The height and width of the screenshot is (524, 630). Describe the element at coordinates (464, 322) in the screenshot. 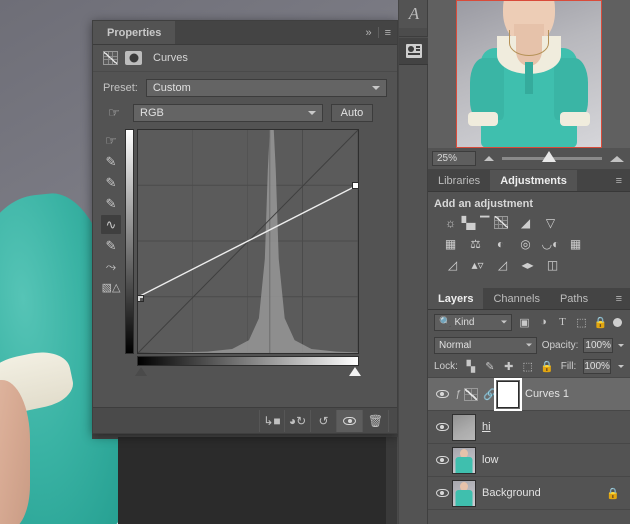

I see `filter-kind-label: Kind` at that location.